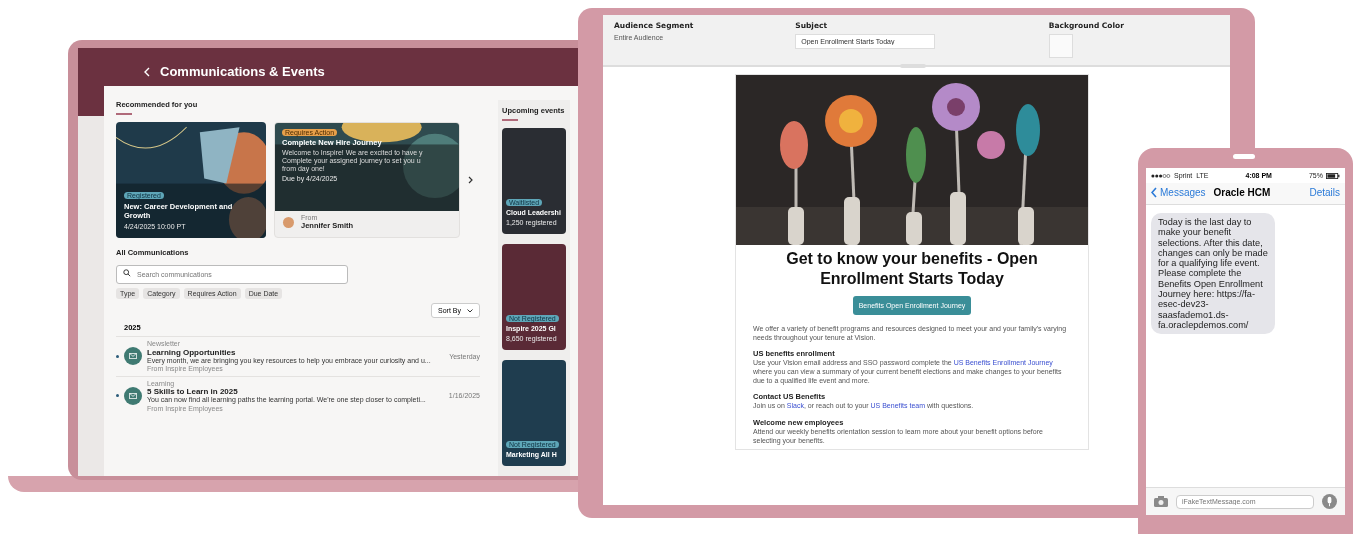 The height and width of the screenshot is (534, 1353). Describe the element at coordinates (1060, 46) in the screenshot. I see `color-swatch` at that location.